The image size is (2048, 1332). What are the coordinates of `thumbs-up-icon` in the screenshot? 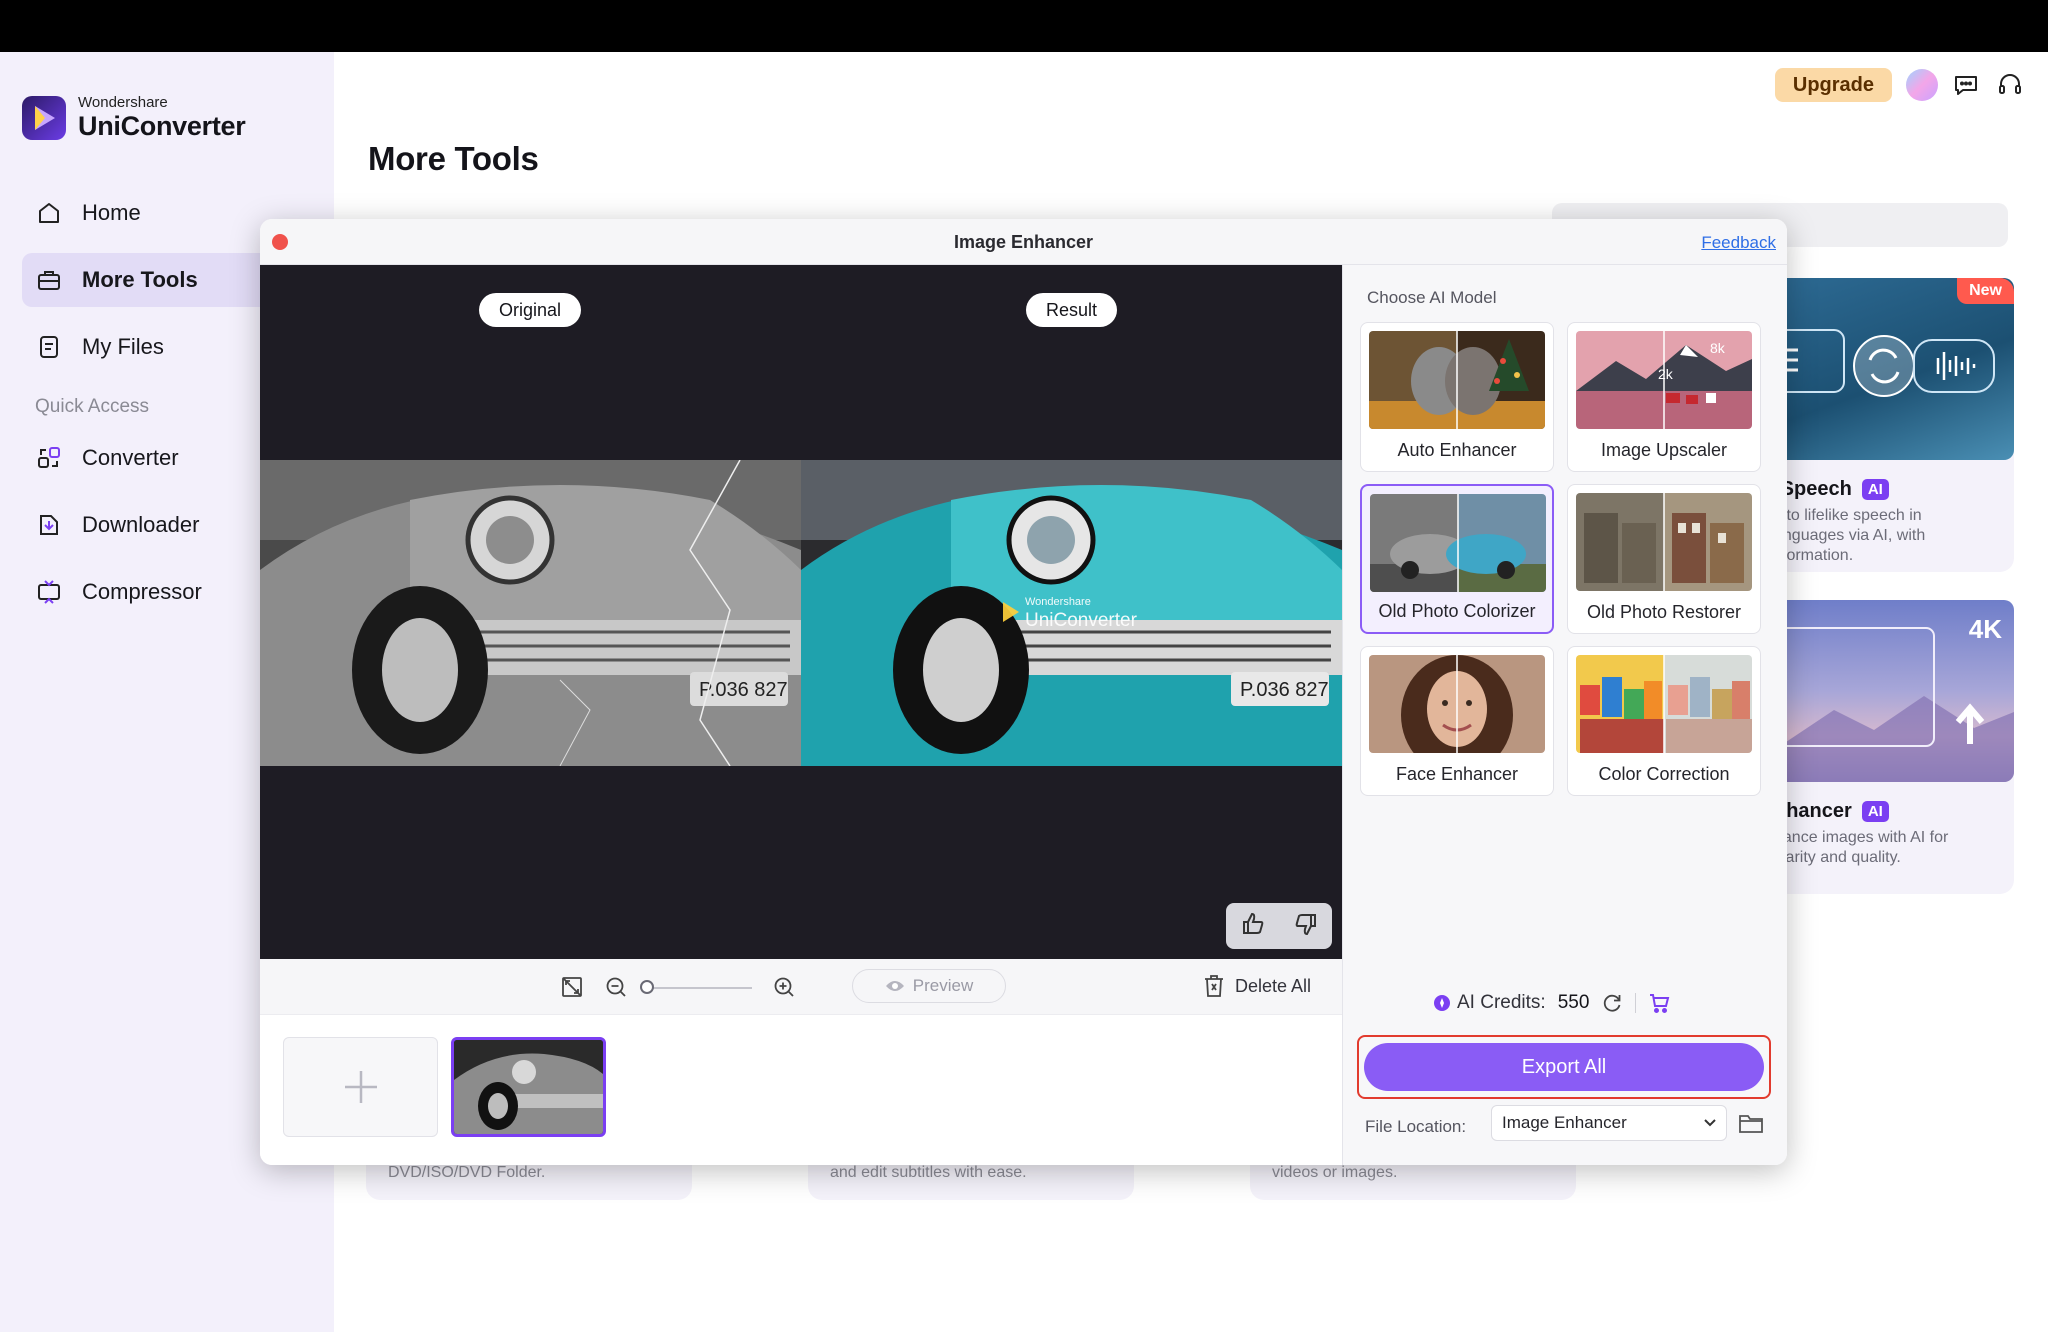 It's located at (1253, 926).